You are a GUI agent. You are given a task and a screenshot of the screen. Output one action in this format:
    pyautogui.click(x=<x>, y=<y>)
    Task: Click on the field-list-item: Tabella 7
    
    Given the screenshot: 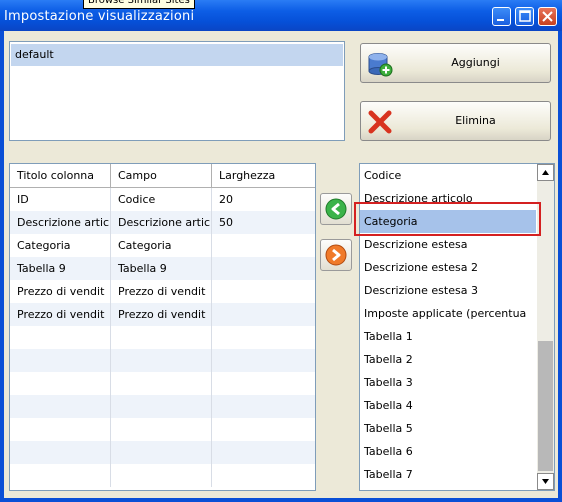 What is the action you would take?
    pyautogui.click(x=448, y=474)
    